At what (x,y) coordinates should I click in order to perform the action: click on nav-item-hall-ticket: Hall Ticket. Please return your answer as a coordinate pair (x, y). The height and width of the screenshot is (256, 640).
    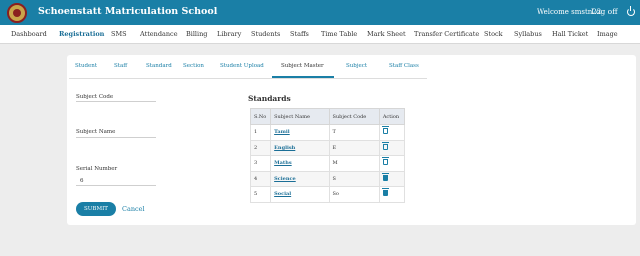
    Looking at the image, I should click on (570, 34).